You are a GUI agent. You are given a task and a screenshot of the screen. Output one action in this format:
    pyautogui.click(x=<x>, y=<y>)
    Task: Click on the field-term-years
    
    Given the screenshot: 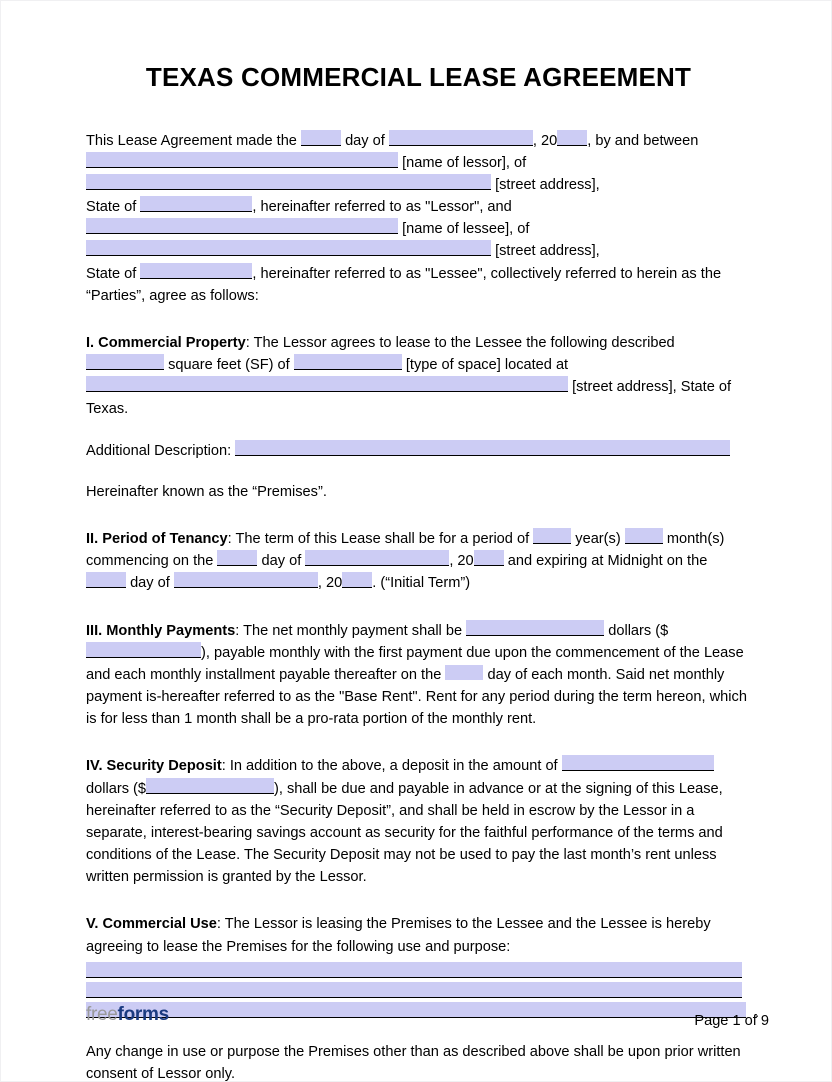 What is the action you would take?
    pyautogui.click(x=552, y=536)
    